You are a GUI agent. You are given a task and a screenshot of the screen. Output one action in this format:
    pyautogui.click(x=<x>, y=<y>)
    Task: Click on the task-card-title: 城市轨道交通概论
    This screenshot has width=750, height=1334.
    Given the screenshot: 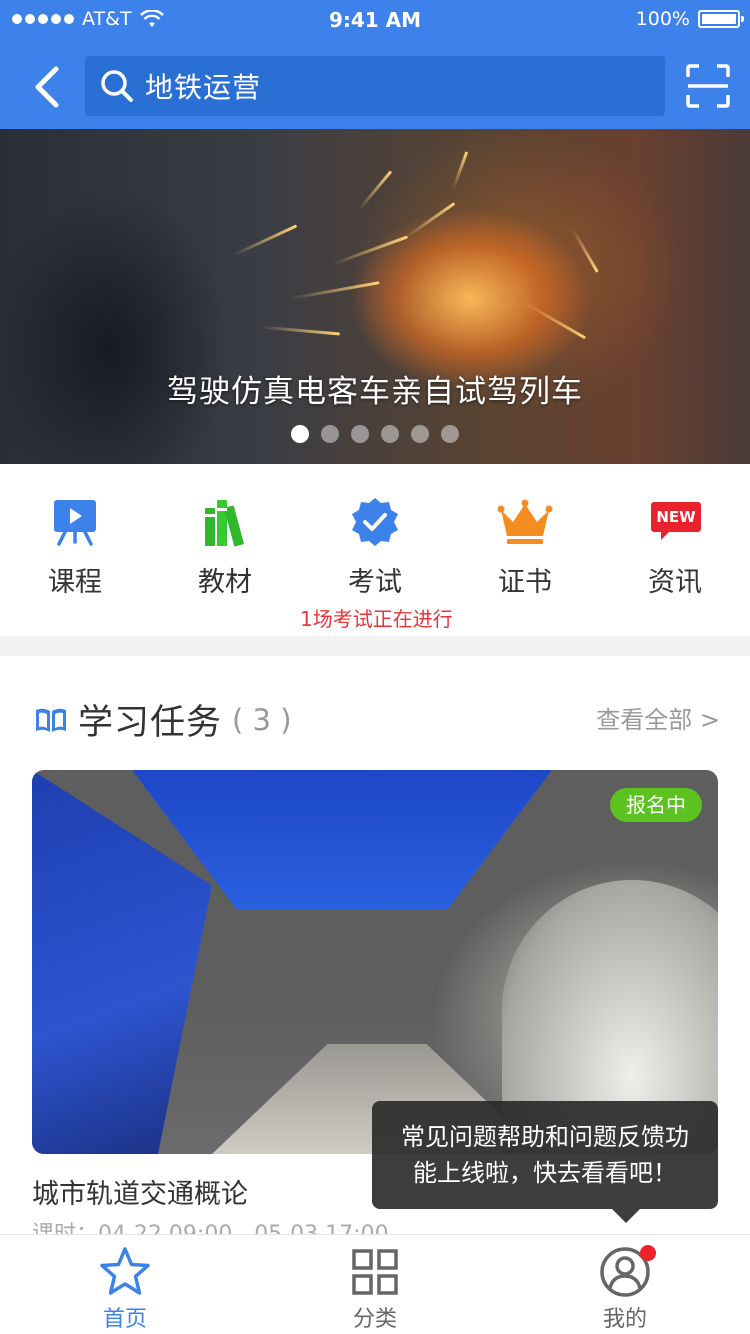 What is the action you would take?
    pyautogui.click(x=140, y=1191)
    